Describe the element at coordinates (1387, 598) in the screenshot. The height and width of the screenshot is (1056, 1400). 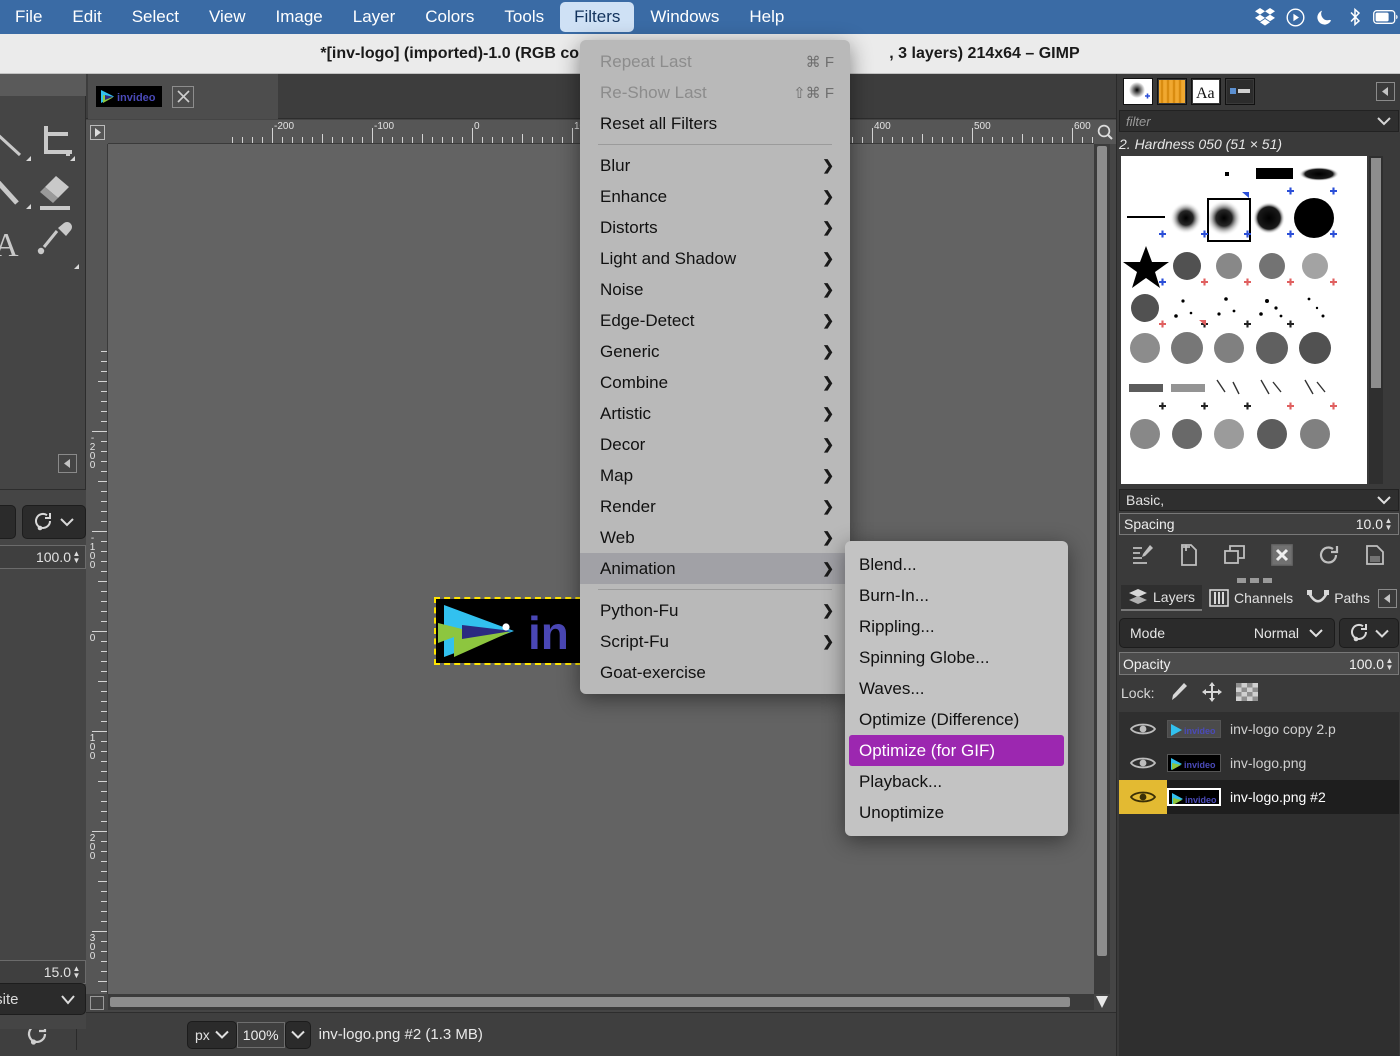
I see `layers-collapse-button` at that location.